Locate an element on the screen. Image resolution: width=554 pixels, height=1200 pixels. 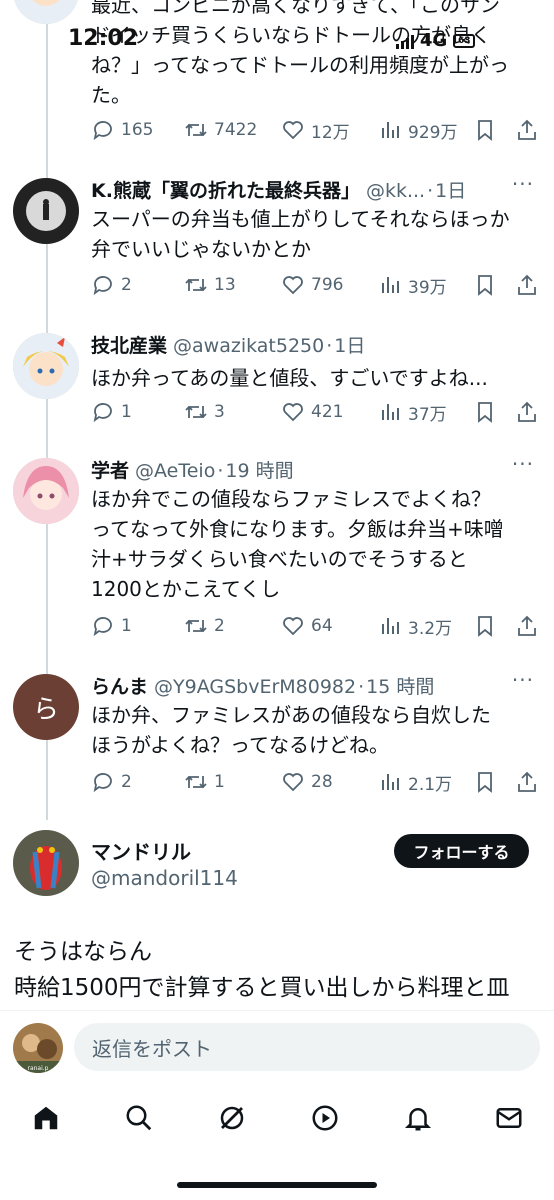
retweet-button: 2 is located at coordinates (204, 626).